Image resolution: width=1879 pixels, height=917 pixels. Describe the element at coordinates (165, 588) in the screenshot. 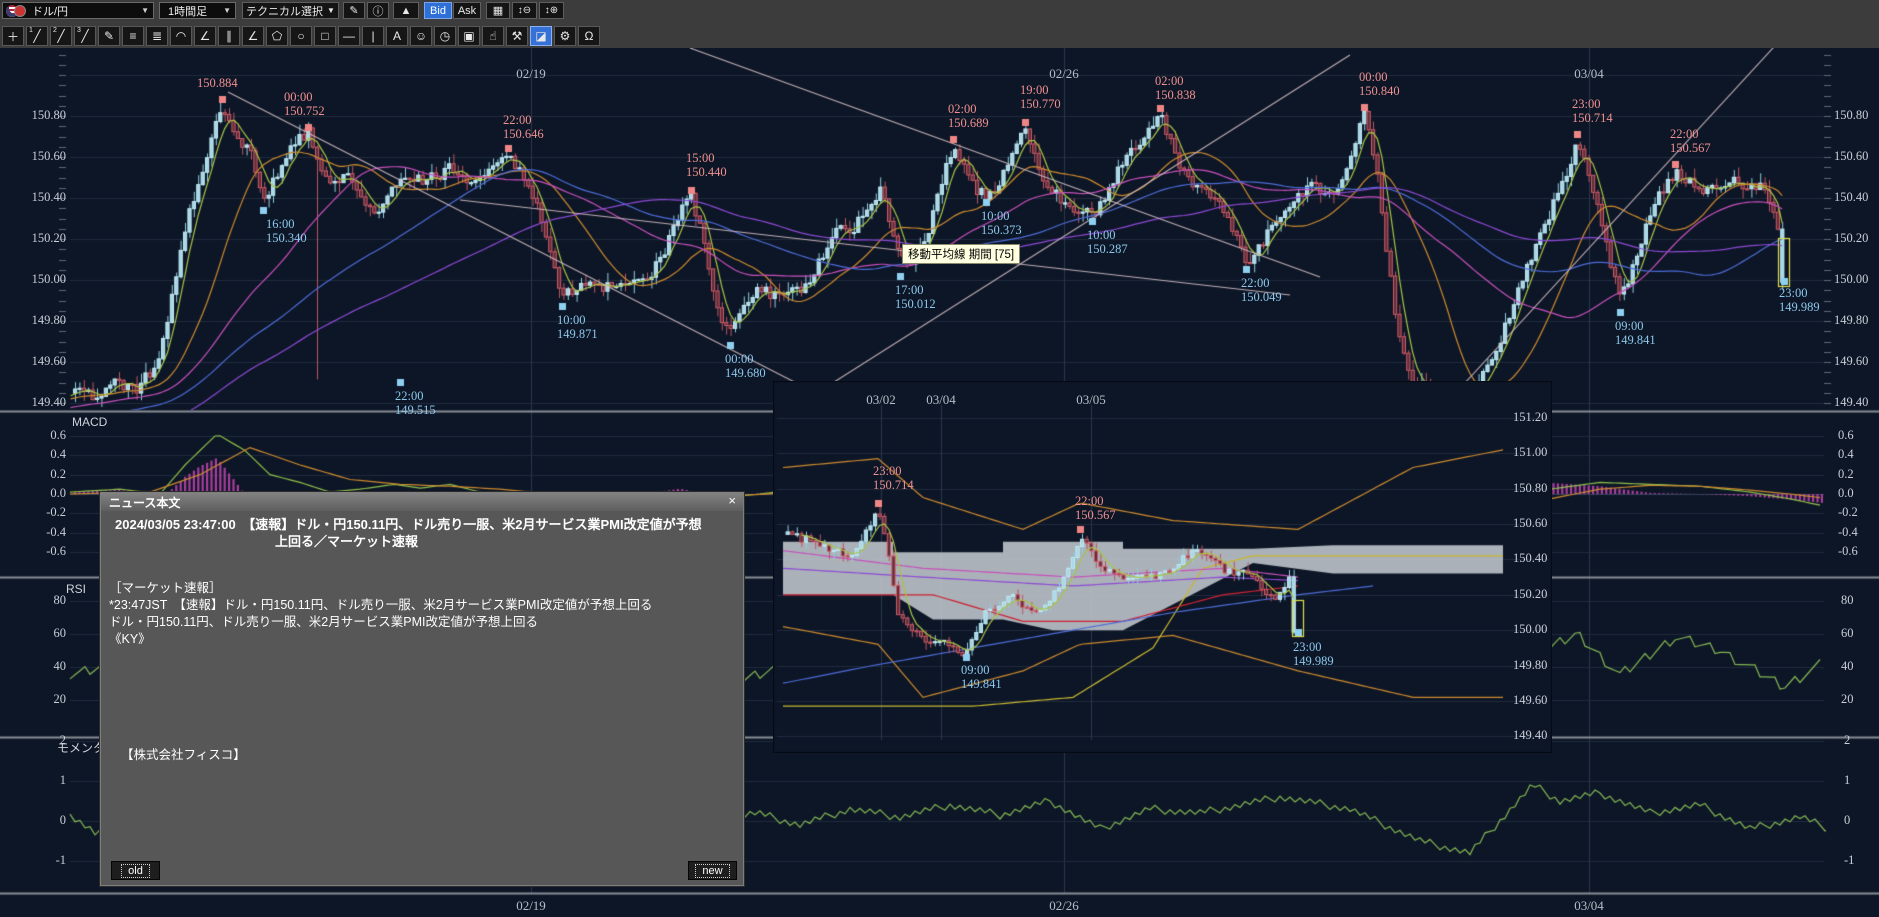

I see `news-body-line: ［マーケット速報］` at that location.